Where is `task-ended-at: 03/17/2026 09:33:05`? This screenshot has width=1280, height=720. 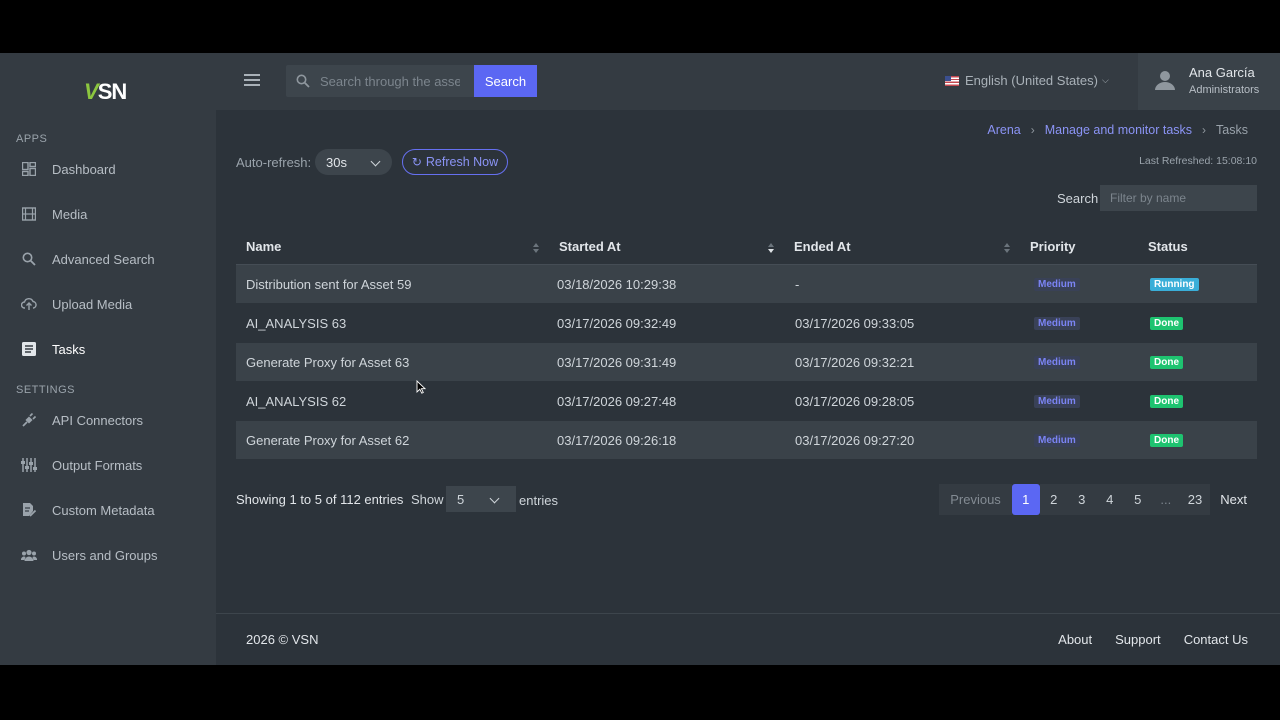
task-ended-at: 03/17/2026 09:33:05 is located at coordinates (855, 323).